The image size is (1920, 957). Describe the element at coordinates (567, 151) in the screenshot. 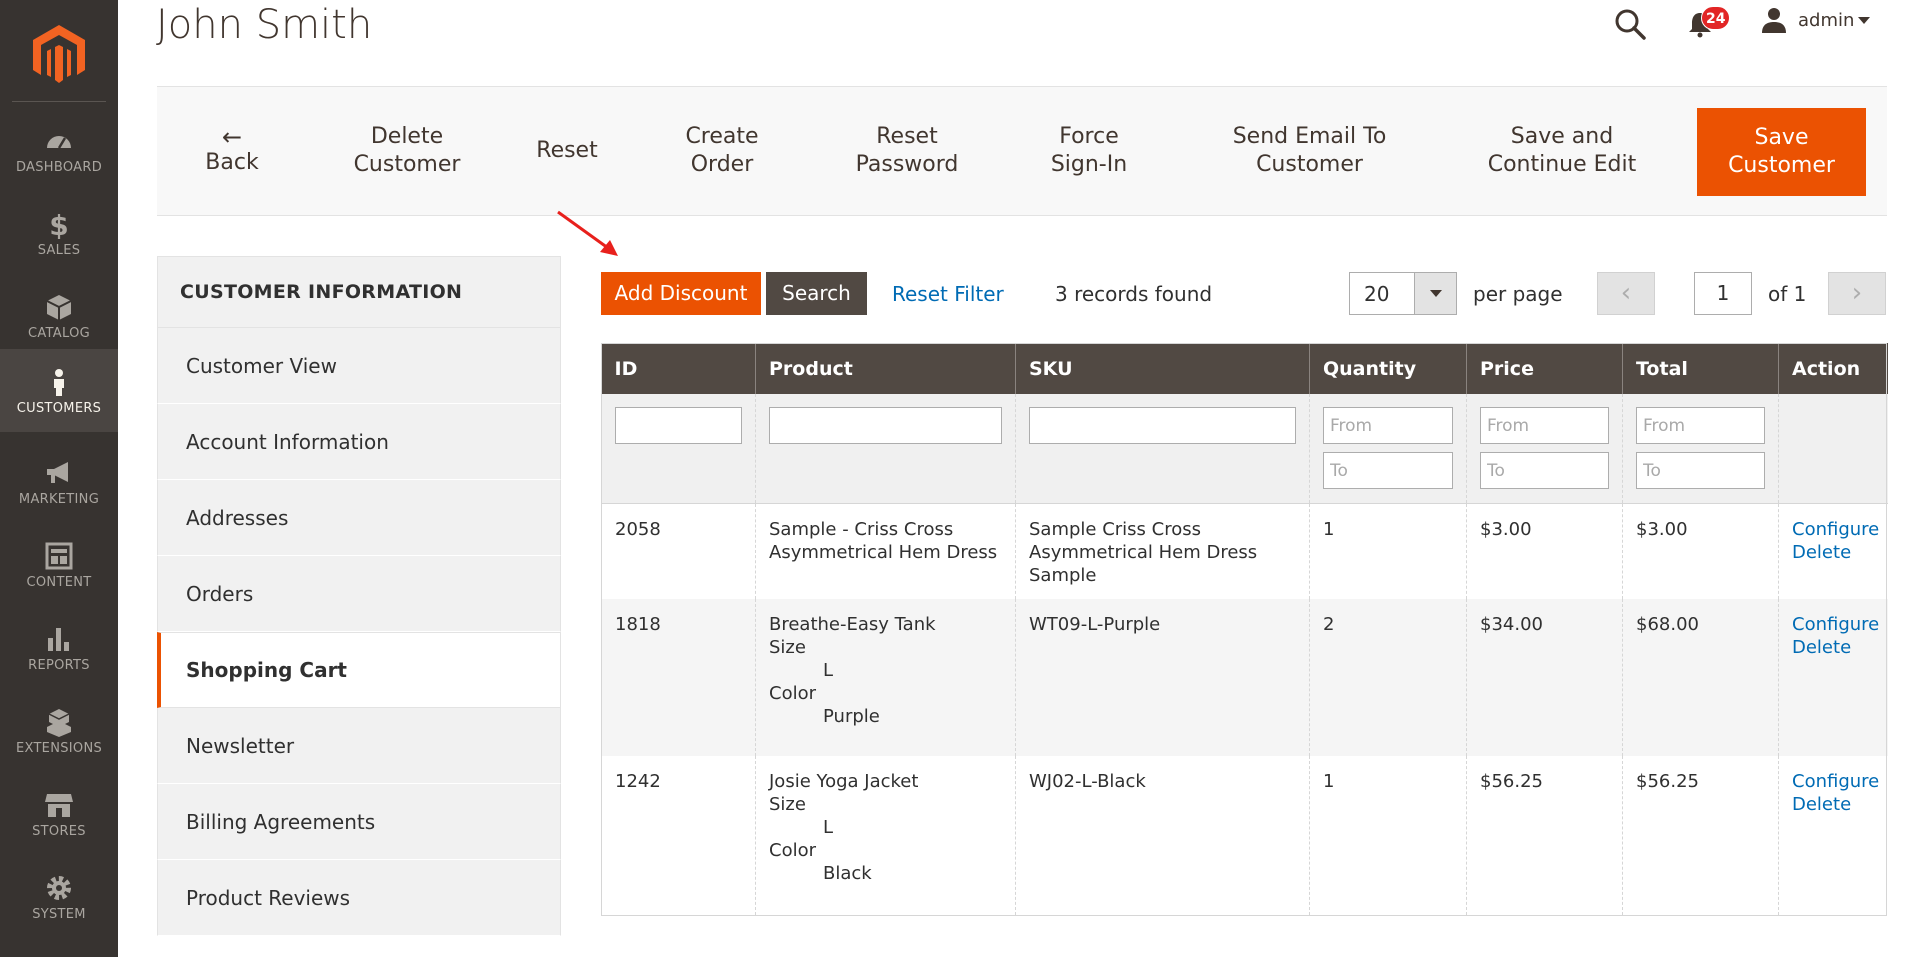

I see `reset-button: Reset` at that location.